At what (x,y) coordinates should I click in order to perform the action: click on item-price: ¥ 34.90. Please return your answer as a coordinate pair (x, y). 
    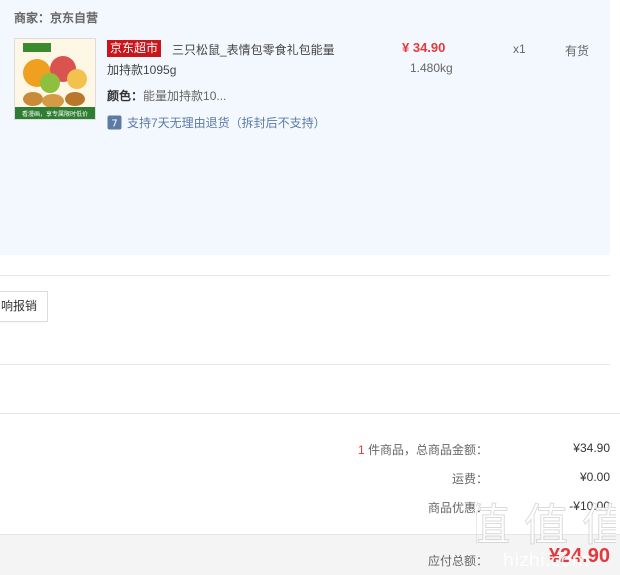
    Looking at the image, I should click on (424, 47).